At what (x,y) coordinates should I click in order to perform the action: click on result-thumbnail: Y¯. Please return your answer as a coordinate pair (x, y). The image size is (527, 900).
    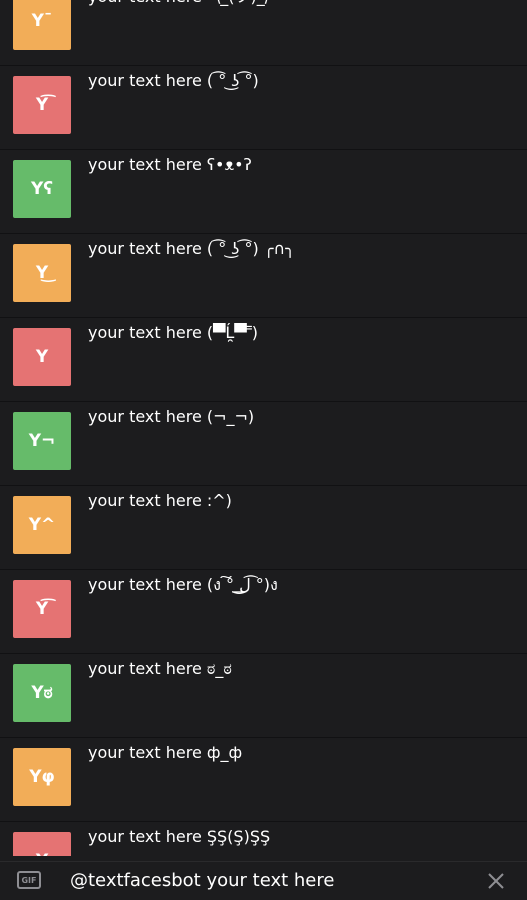
    Looking at the image, I should click on (42, 25).